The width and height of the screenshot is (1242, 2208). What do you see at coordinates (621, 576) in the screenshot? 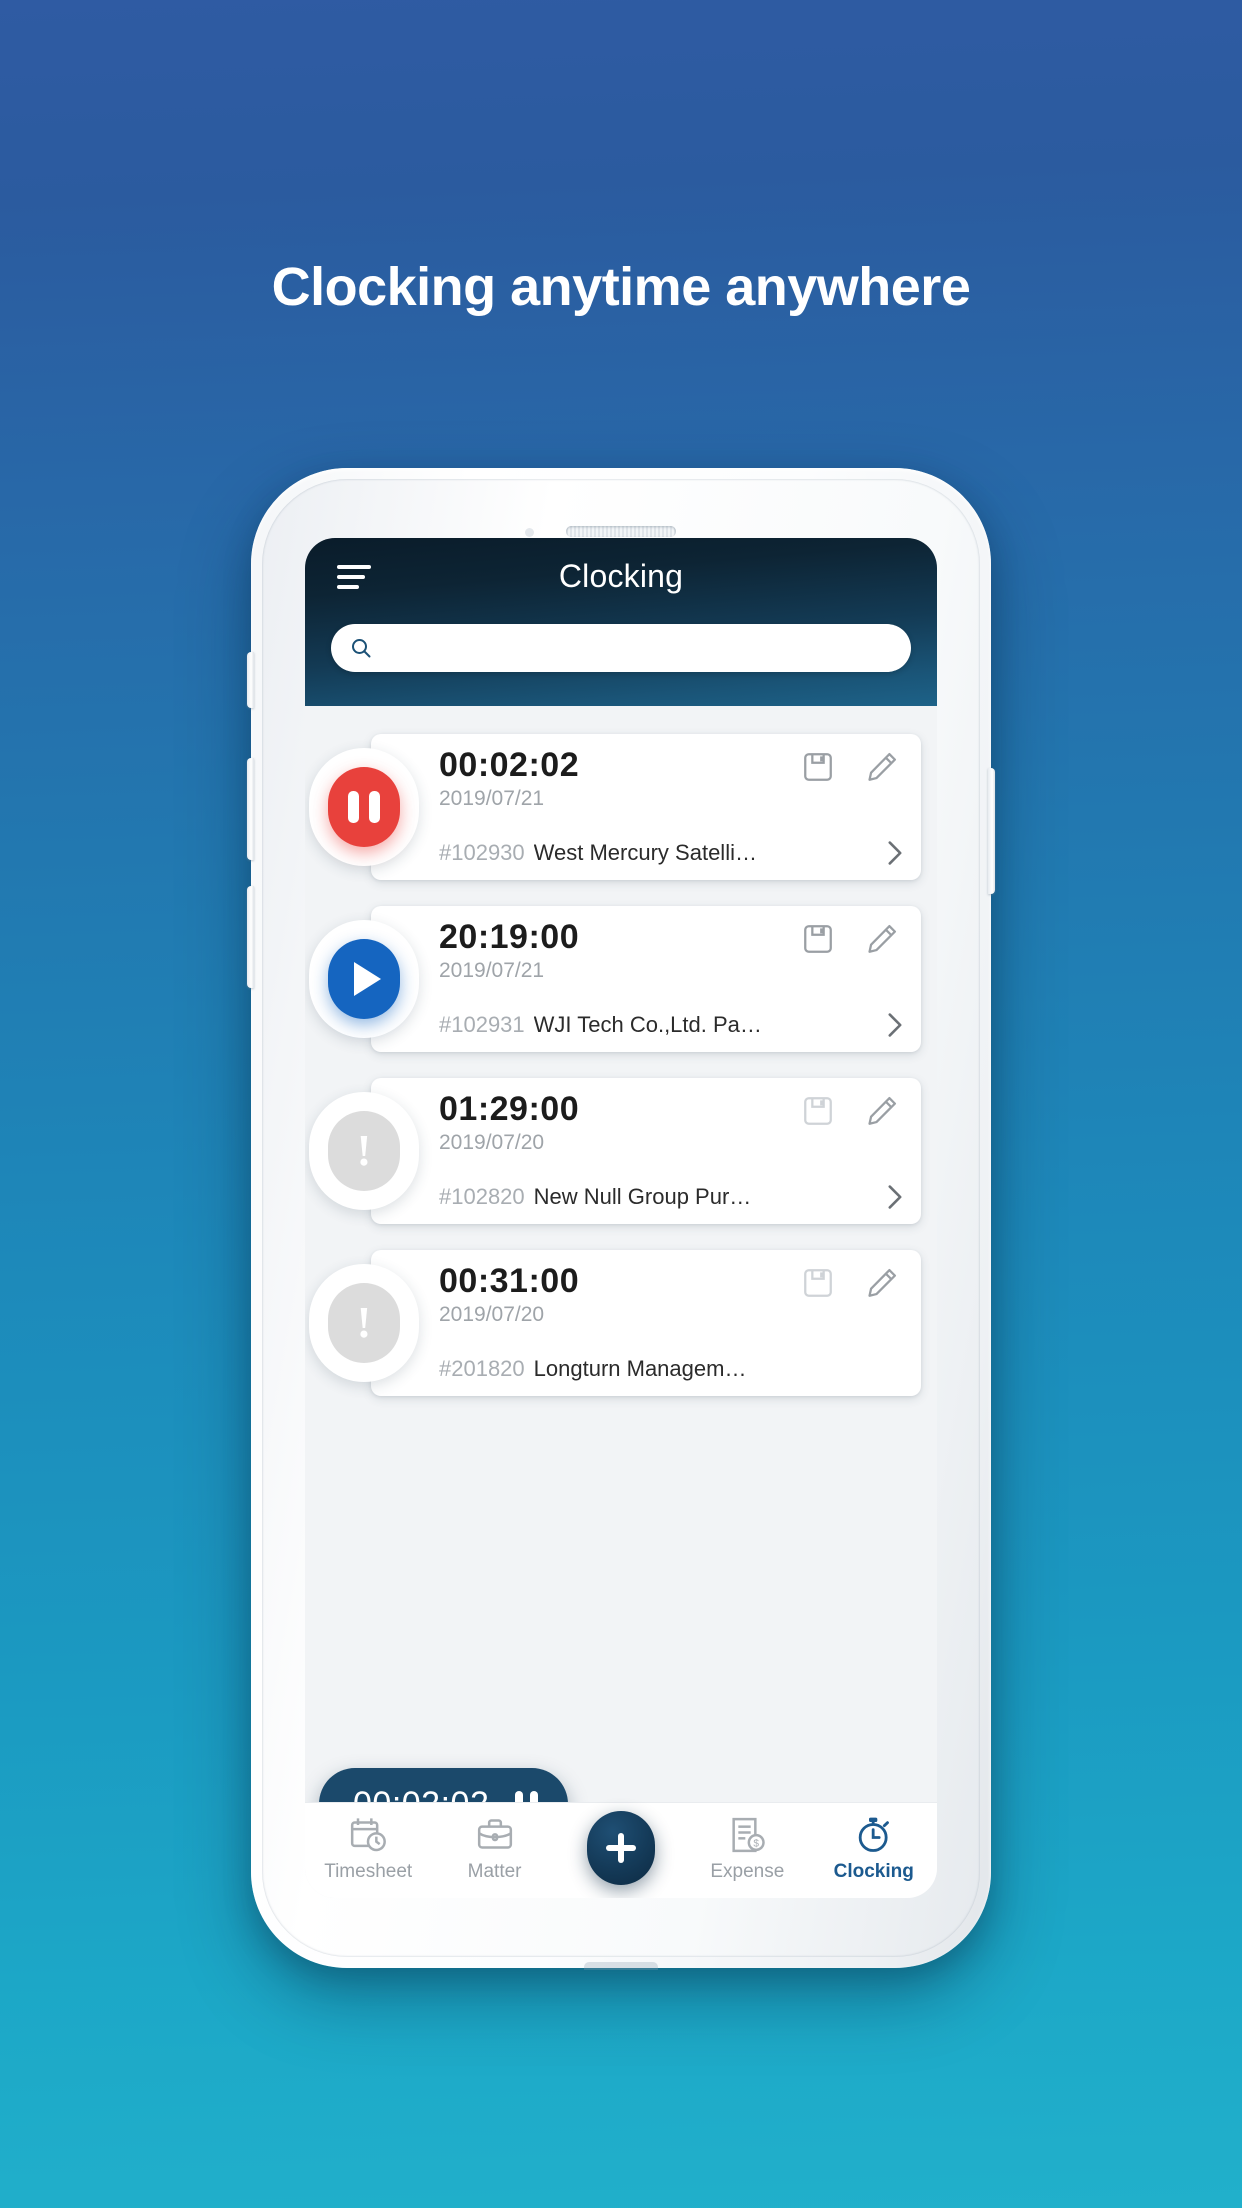
I see `app-title: Clocking` at bounding box center [621, 576].